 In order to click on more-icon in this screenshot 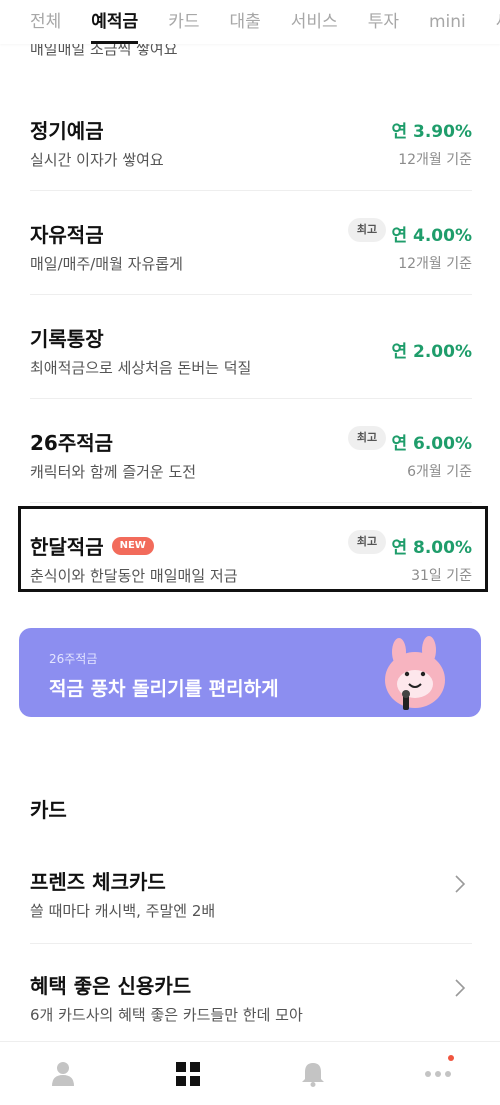, I will do `click(437, 1073)`.